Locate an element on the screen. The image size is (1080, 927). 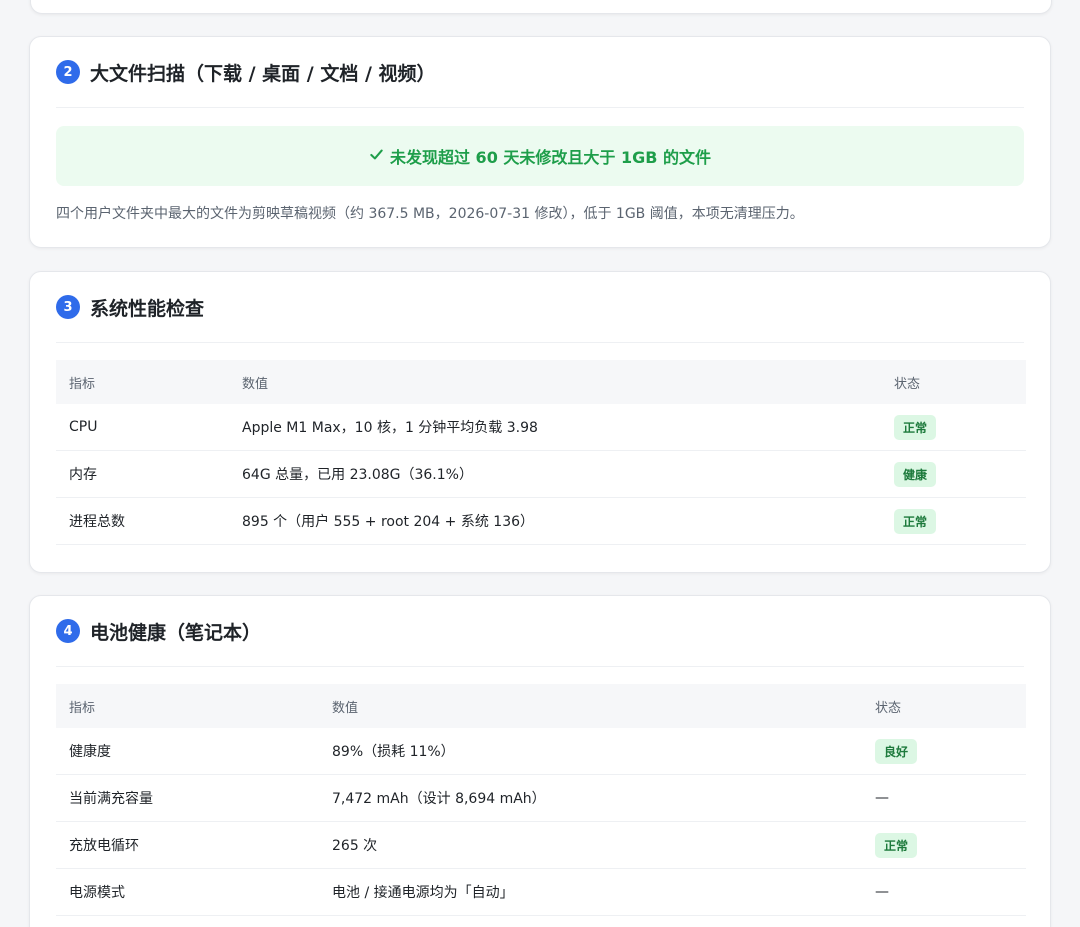
value-cell: 265 次 is located at coordinates (590, 845).